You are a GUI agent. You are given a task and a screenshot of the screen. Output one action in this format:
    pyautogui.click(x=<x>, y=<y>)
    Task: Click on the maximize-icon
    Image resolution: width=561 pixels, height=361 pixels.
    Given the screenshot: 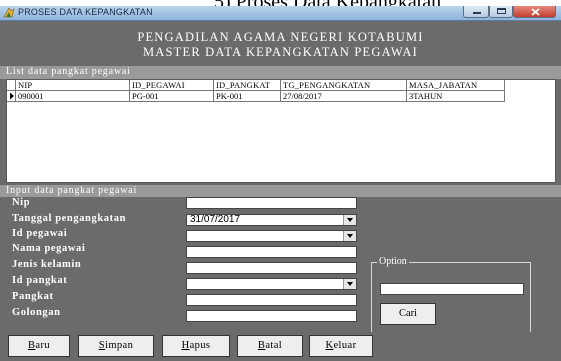 What is the action you would take?
    pyautogui.click(x=501, y=11)
    